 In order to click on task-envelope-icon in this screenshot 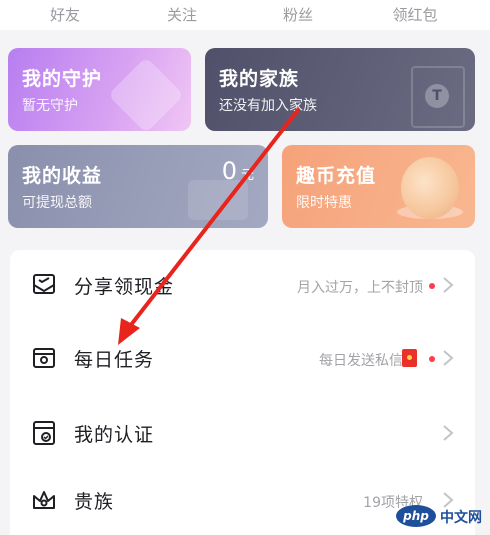, I will do `click(44, 358)`.